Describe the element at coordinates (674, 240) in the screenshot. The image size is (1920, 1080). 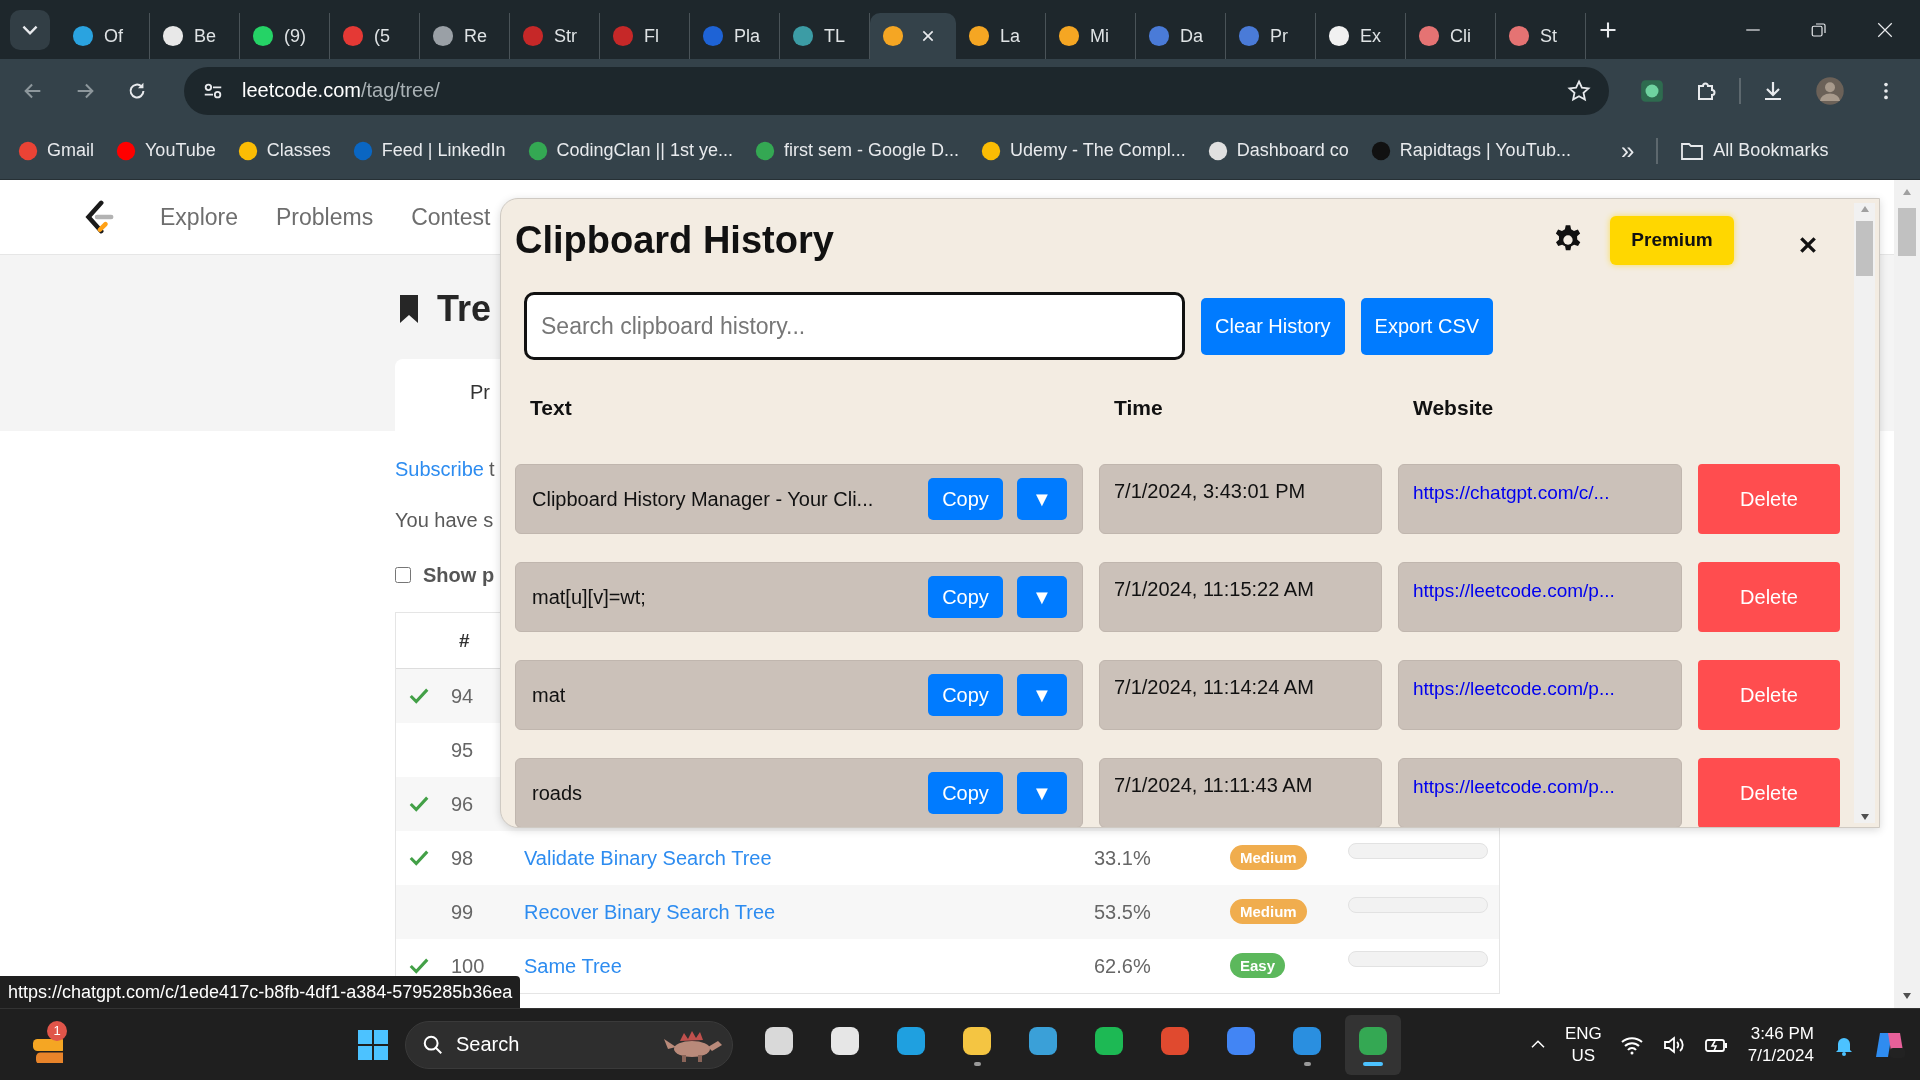
I see `popup-title: Clipboard History` at that location.